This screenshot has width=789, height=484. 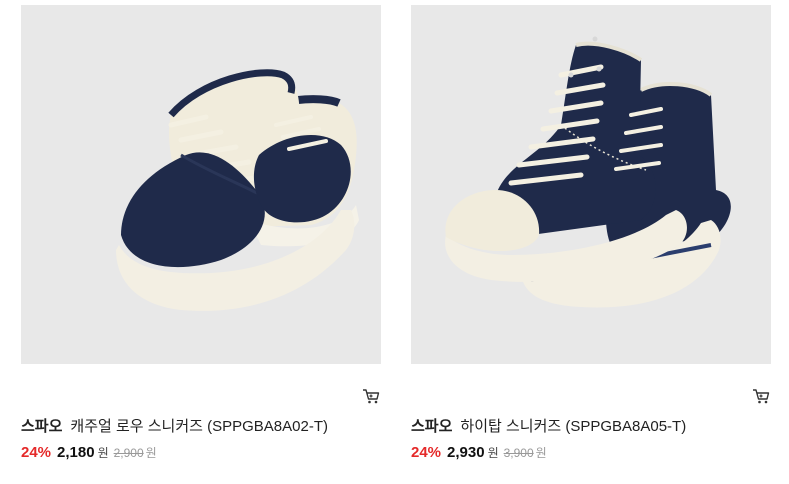 What do you see at coordinates (199, 426) in the screenshot?
I see `product-name: 캐주얼 로우 스니커즈 (SPPGBA8A02-T)` at bounding box center [199, 426].